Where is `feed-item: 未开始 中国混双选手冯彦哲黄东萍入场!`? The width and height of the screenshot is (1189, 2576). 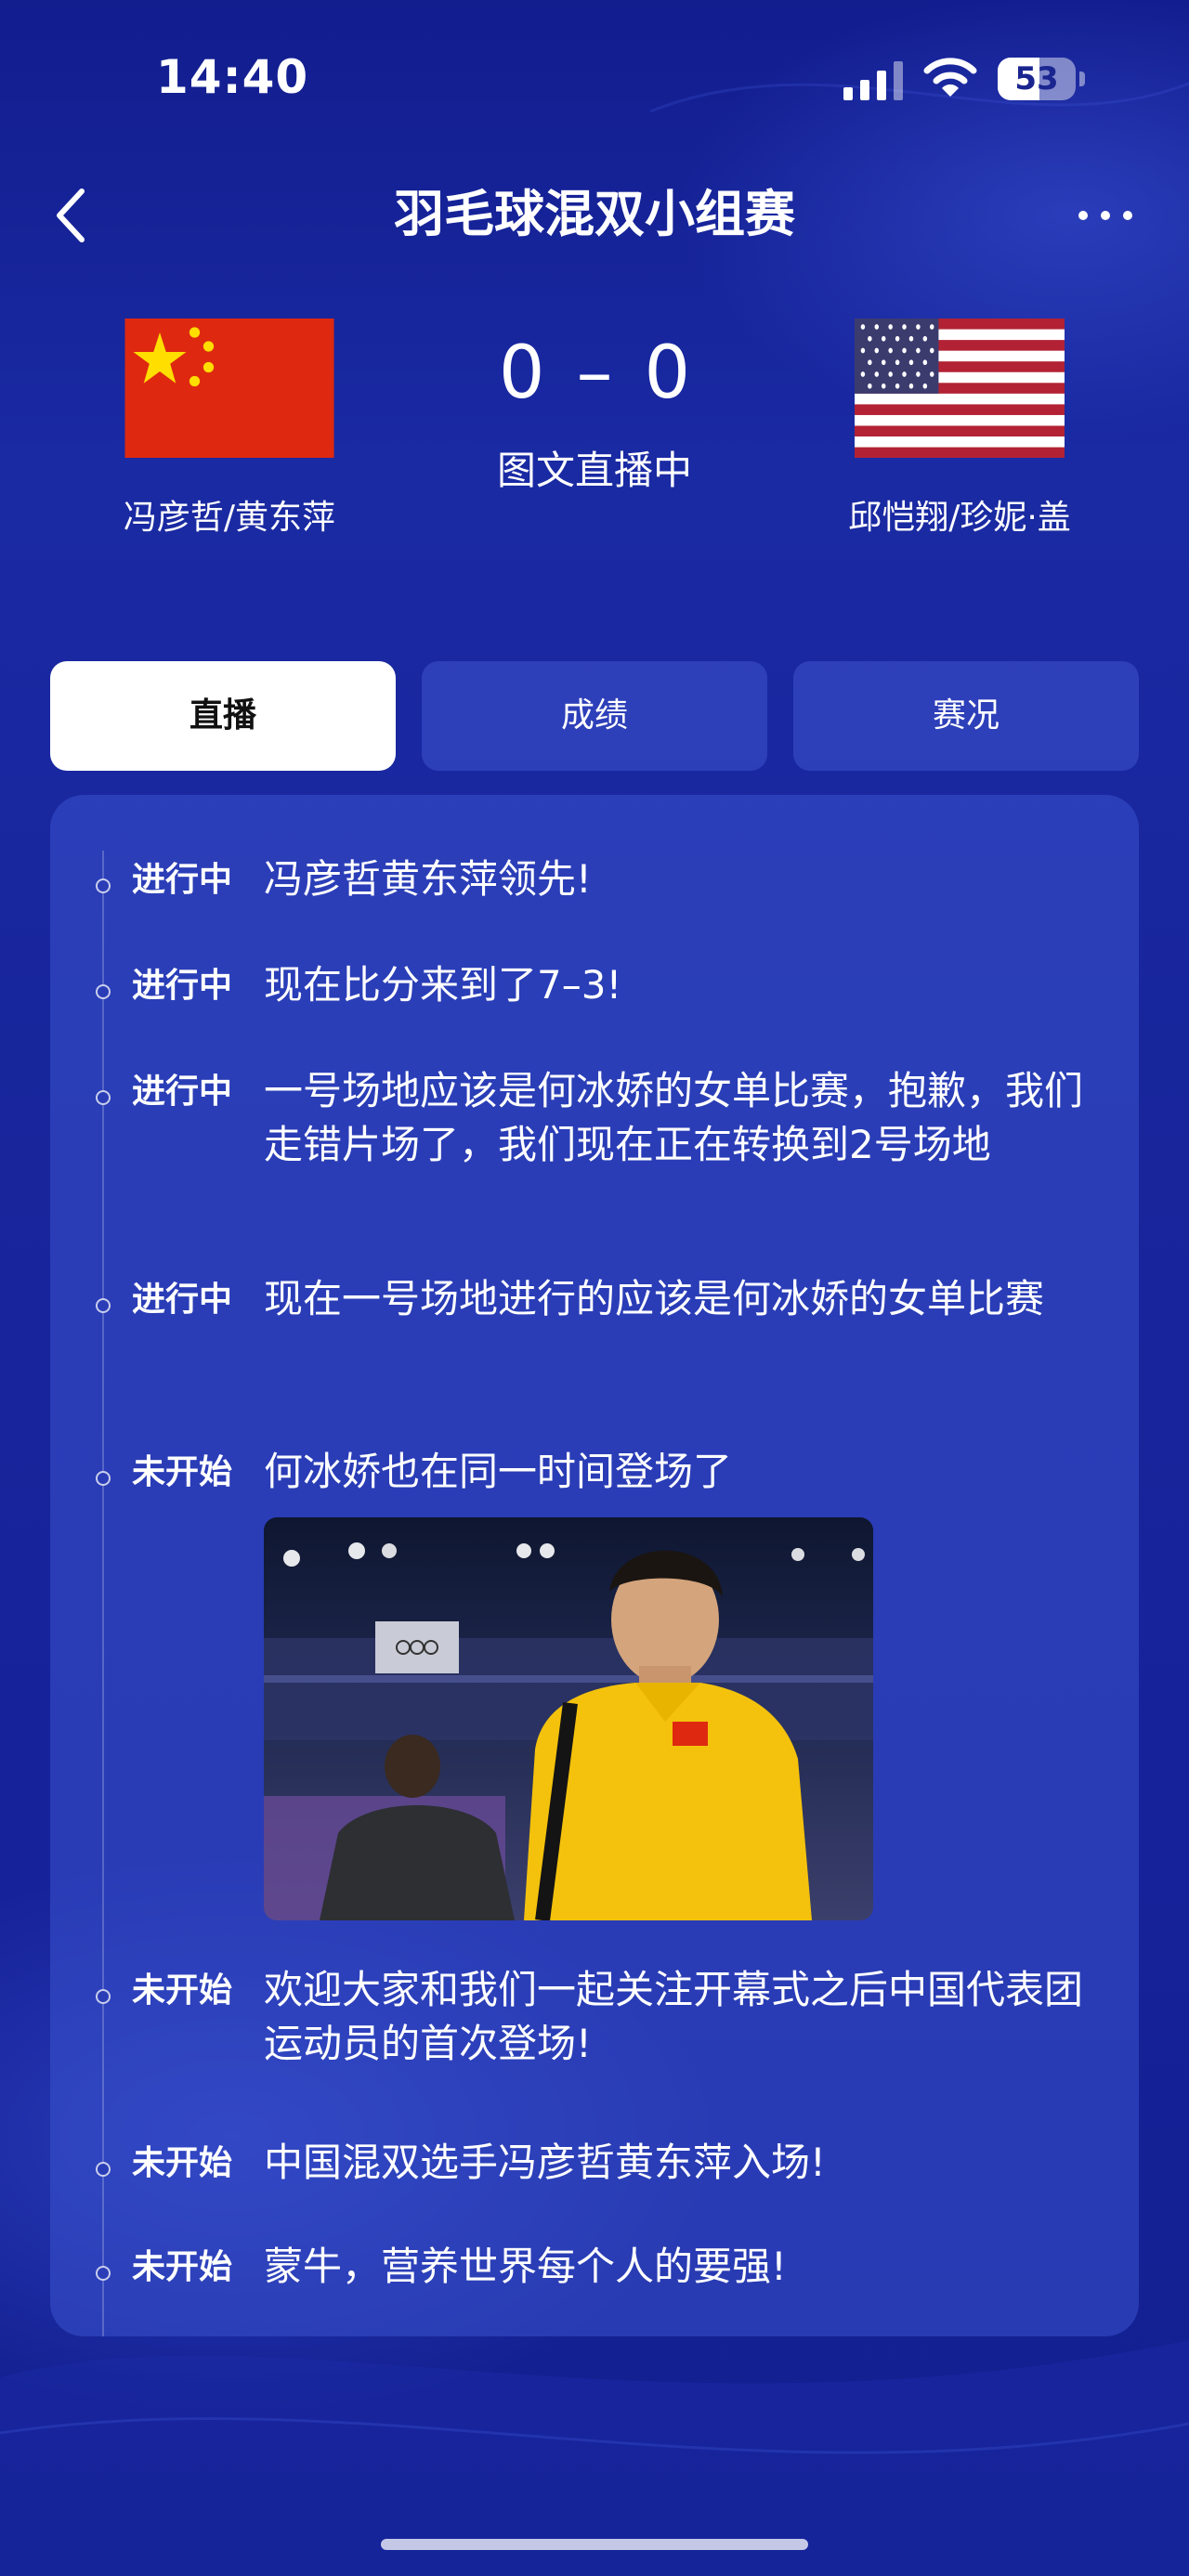 feed-item: 未开始 中国混双选手冯彦哲黄东萍入场! is located at coordinates (594, 2168).